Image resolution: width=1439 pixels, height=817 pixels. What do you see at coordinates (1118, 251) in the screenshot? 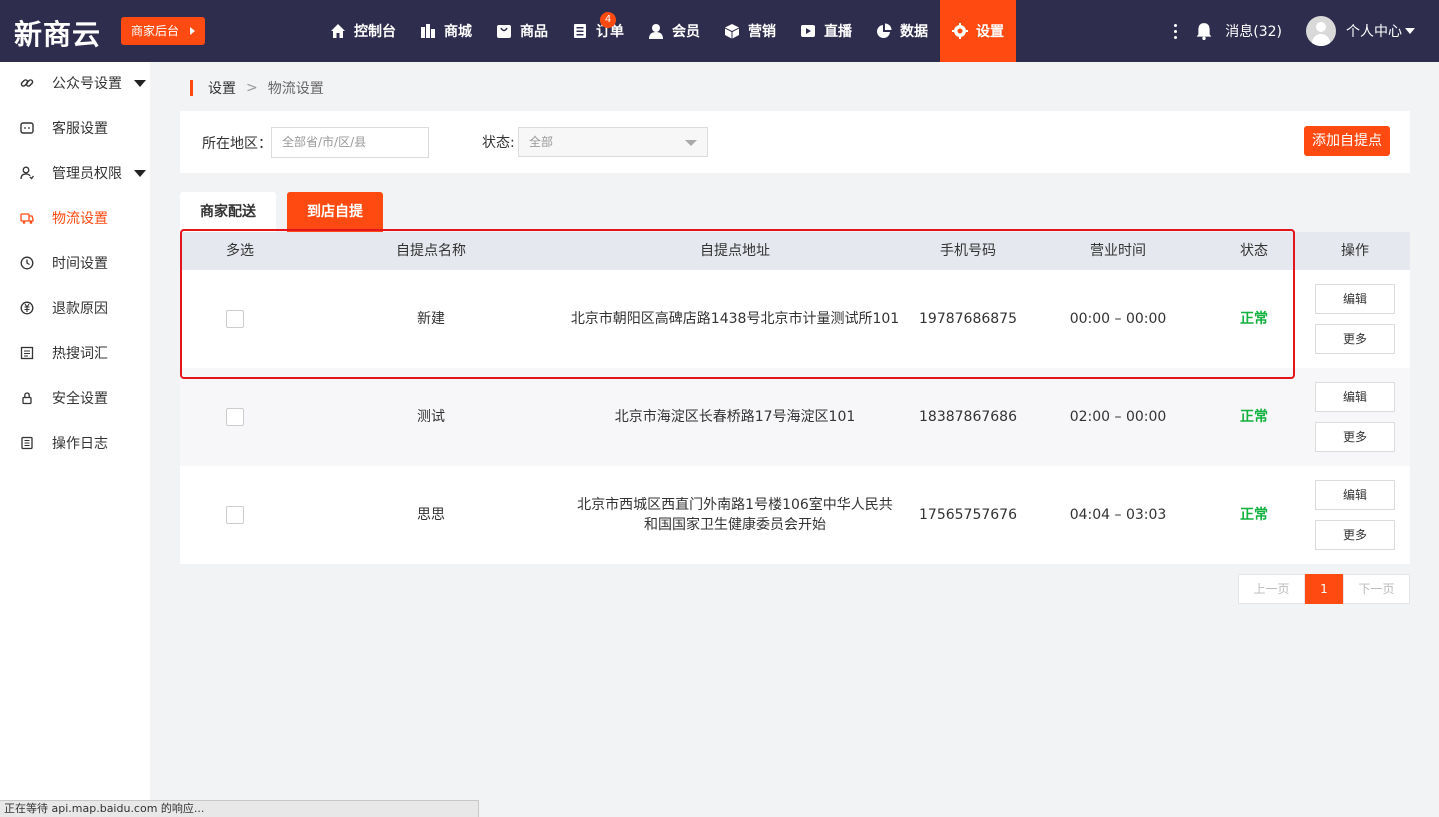
I see `column-header-hours: 营业时间` at bounding box center [1118, 251].